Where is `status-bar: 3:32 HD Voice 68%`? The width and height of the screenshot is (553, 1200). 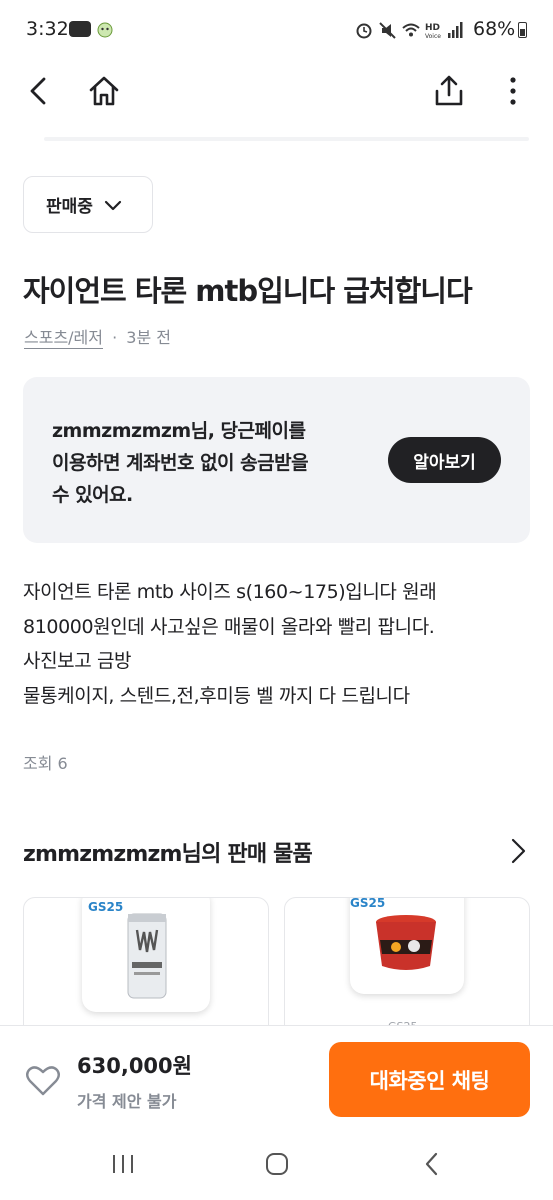 status-bar: 3:32 HD Voice 68% is located at coordinates (276, 30).